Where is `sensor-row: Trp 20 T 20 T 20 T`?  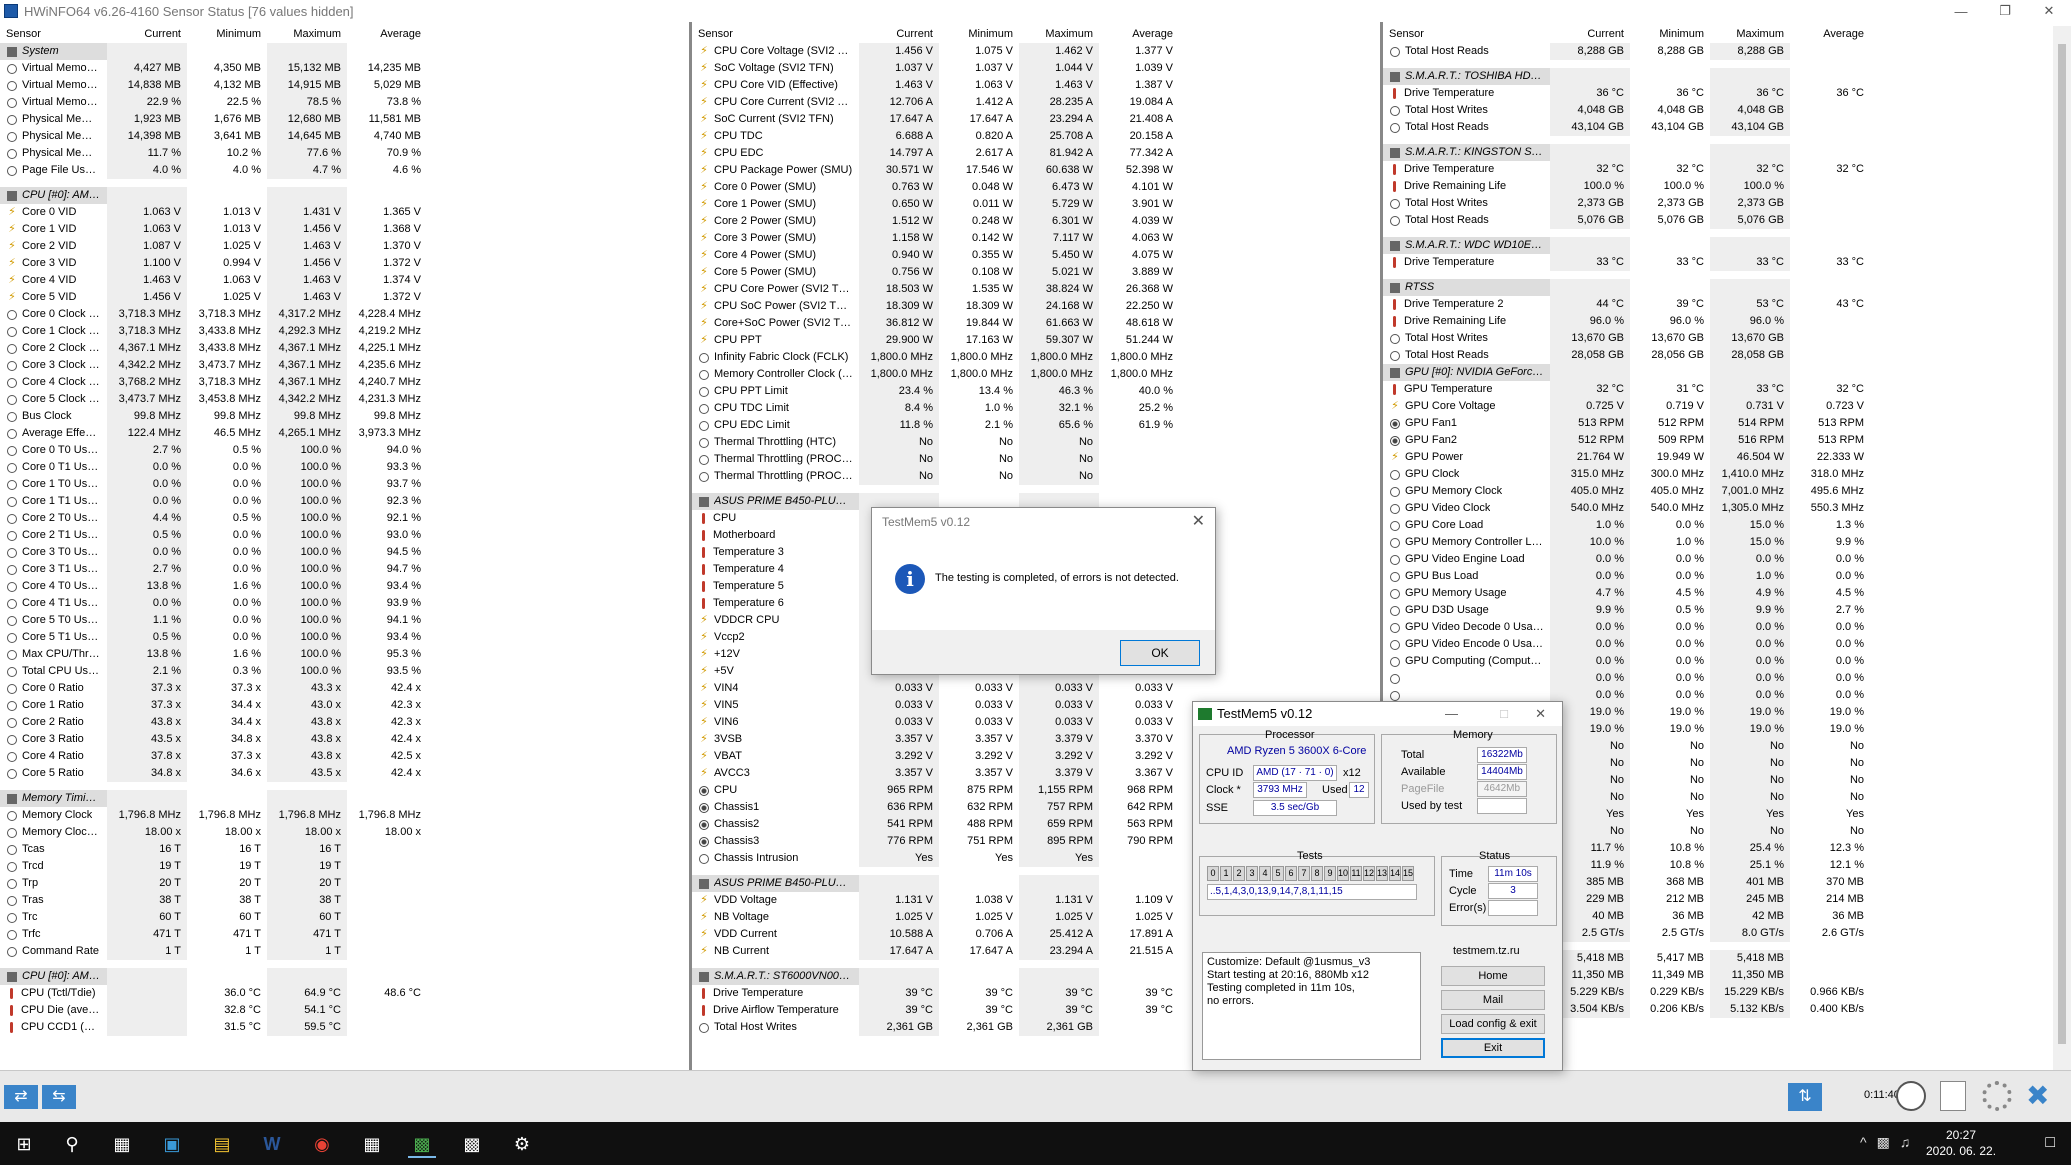 sensor-row: Trp 20 T 20 T 20 T is located at coordinates (344, 883).